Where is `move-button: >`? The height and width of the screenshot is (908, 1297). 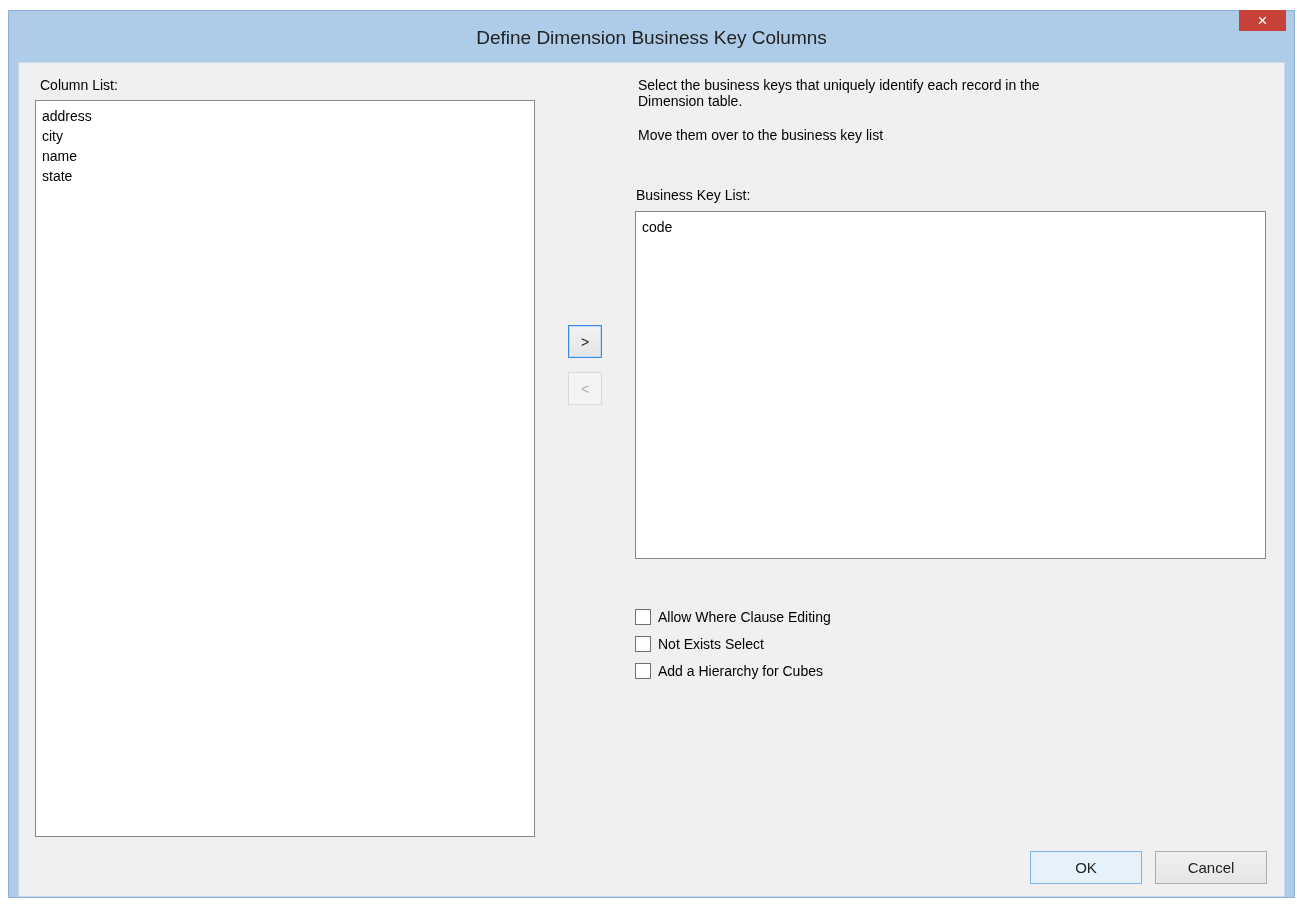
move-button: > is located at coordinates (585, 341).